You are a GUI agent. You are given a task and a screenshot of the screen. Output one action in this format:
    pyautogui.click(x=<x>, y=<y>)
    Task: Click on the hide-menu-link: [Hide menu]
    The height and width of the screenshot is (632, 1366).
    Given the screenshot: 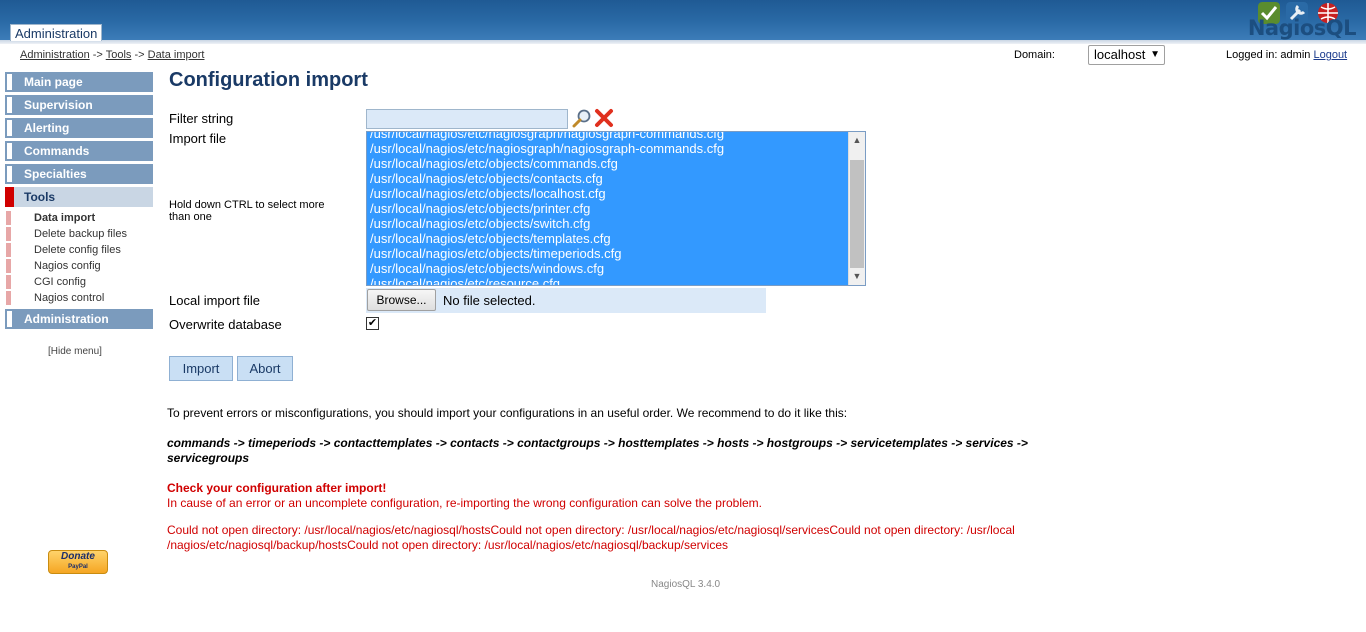 What is the action you would take?
    pyautogui.click(x=75, y=351)
    